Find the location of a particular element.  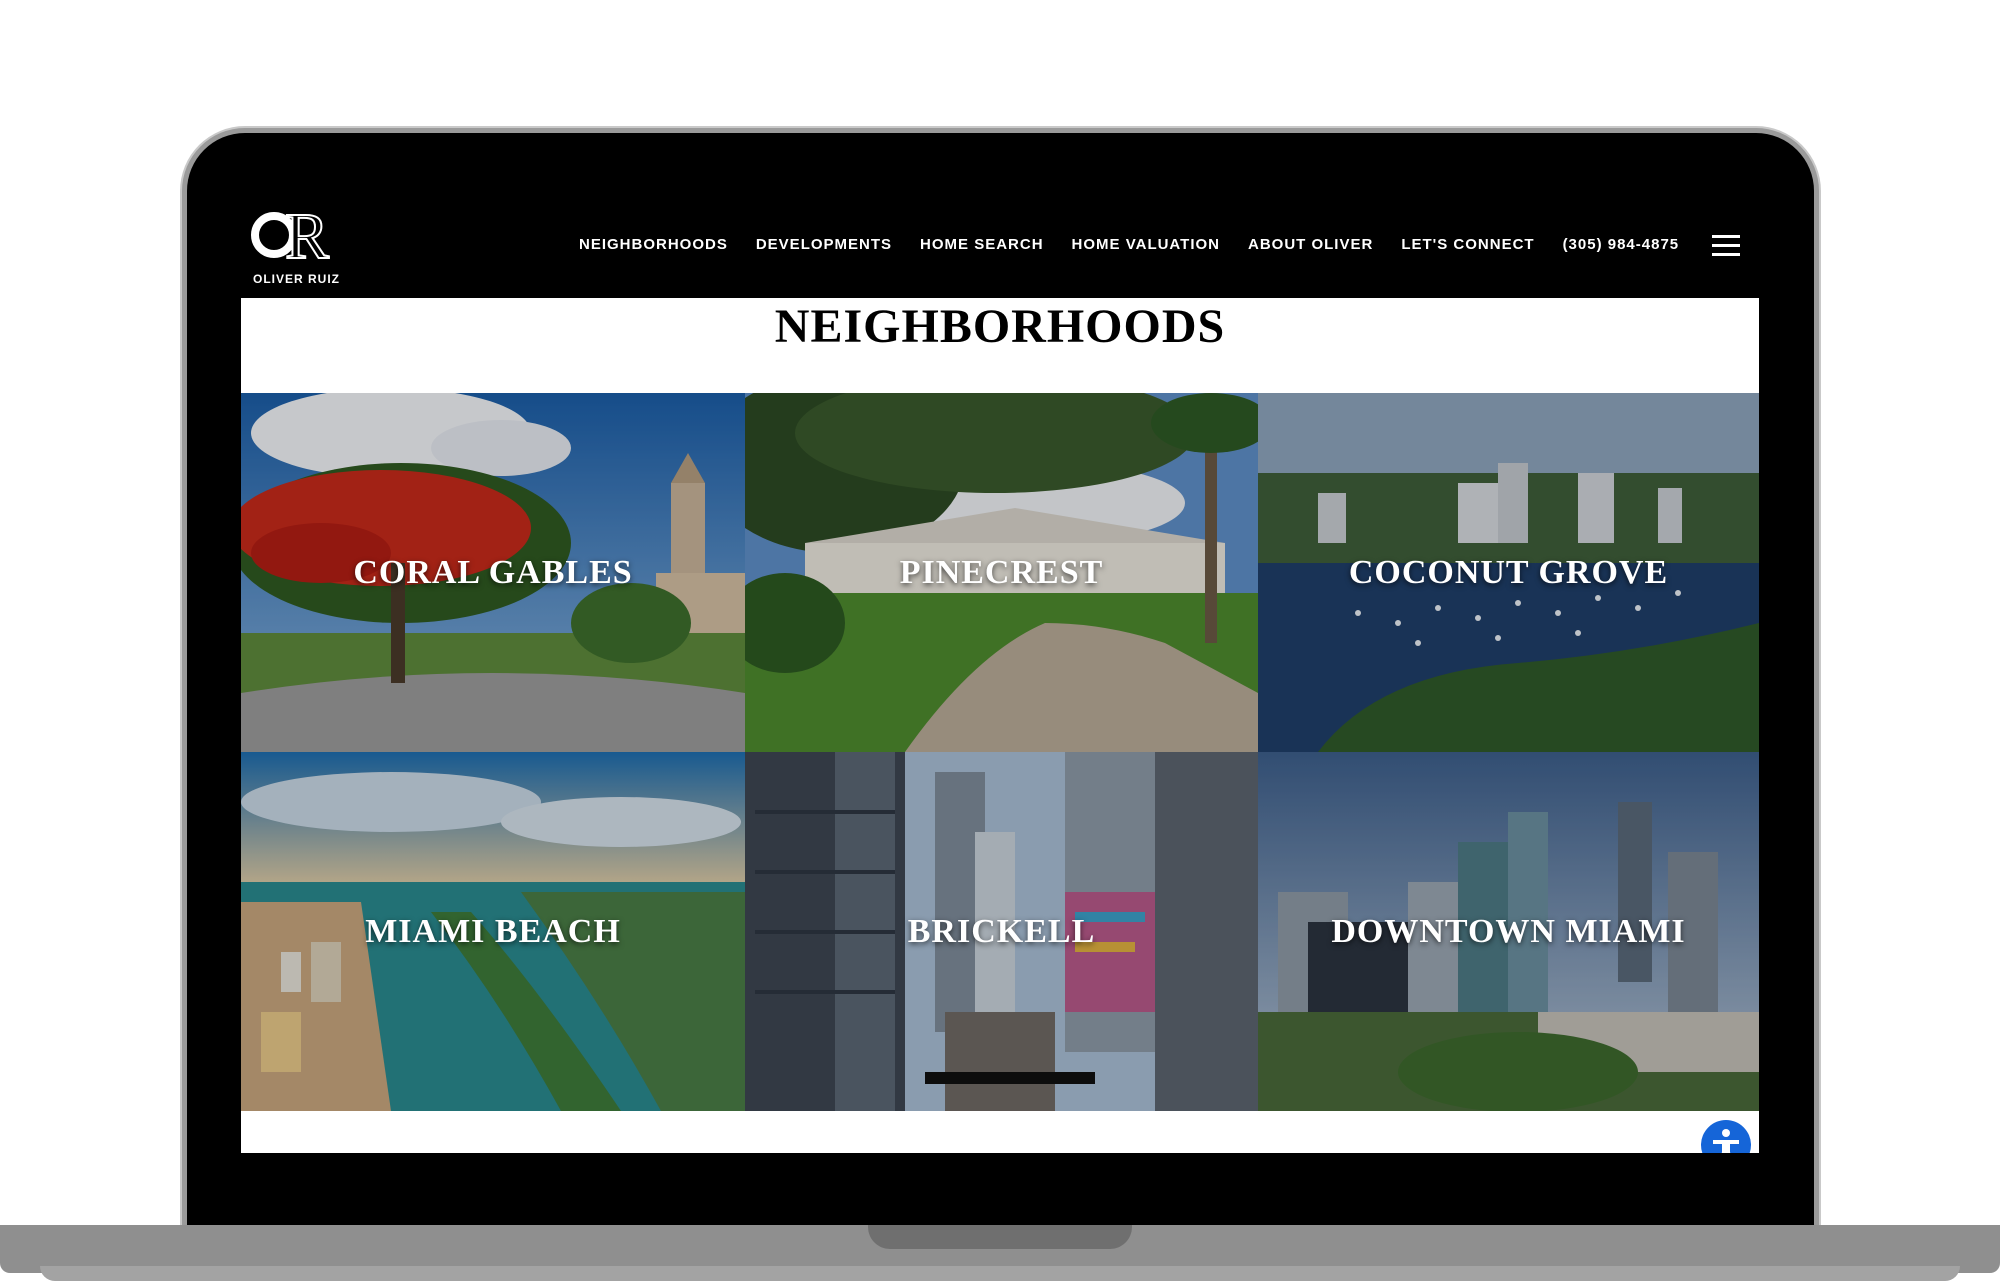

page-title: NEIGHBORHOODS is located at coordinates (1000, 326).